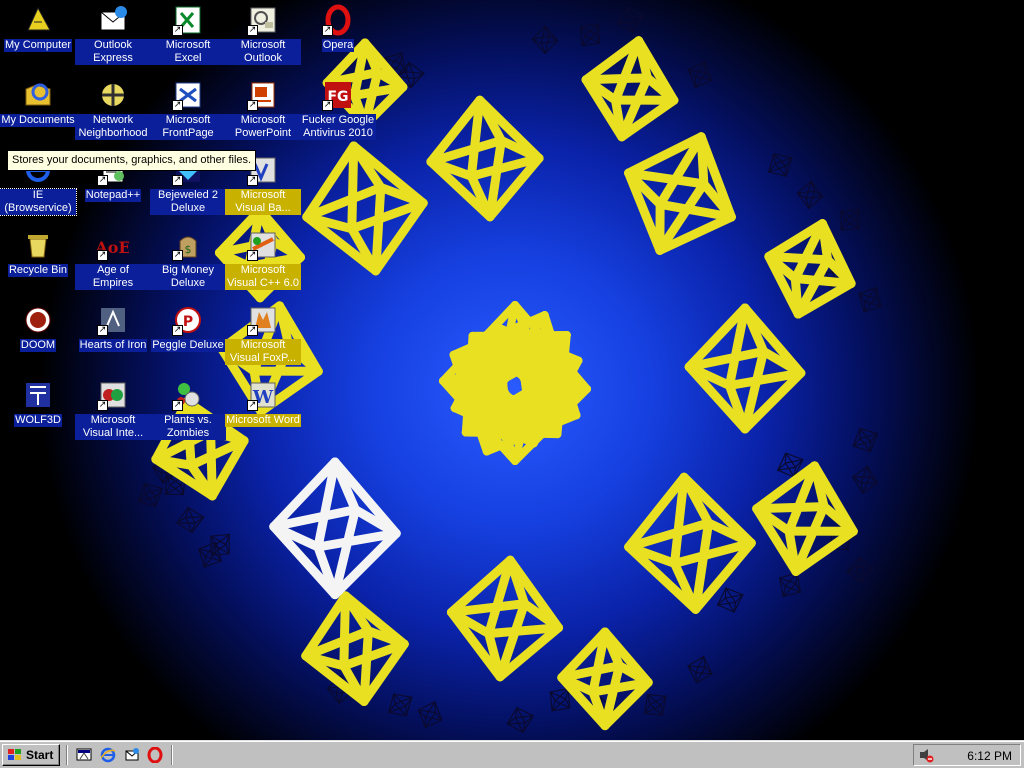 The height and width of the screenshot is (768, 1024). Describe the element at coordinates (113, 263) in the screenshot. I see `desktop-icon-age-of-empires: AoE ↗ Age of Empires` at that location.